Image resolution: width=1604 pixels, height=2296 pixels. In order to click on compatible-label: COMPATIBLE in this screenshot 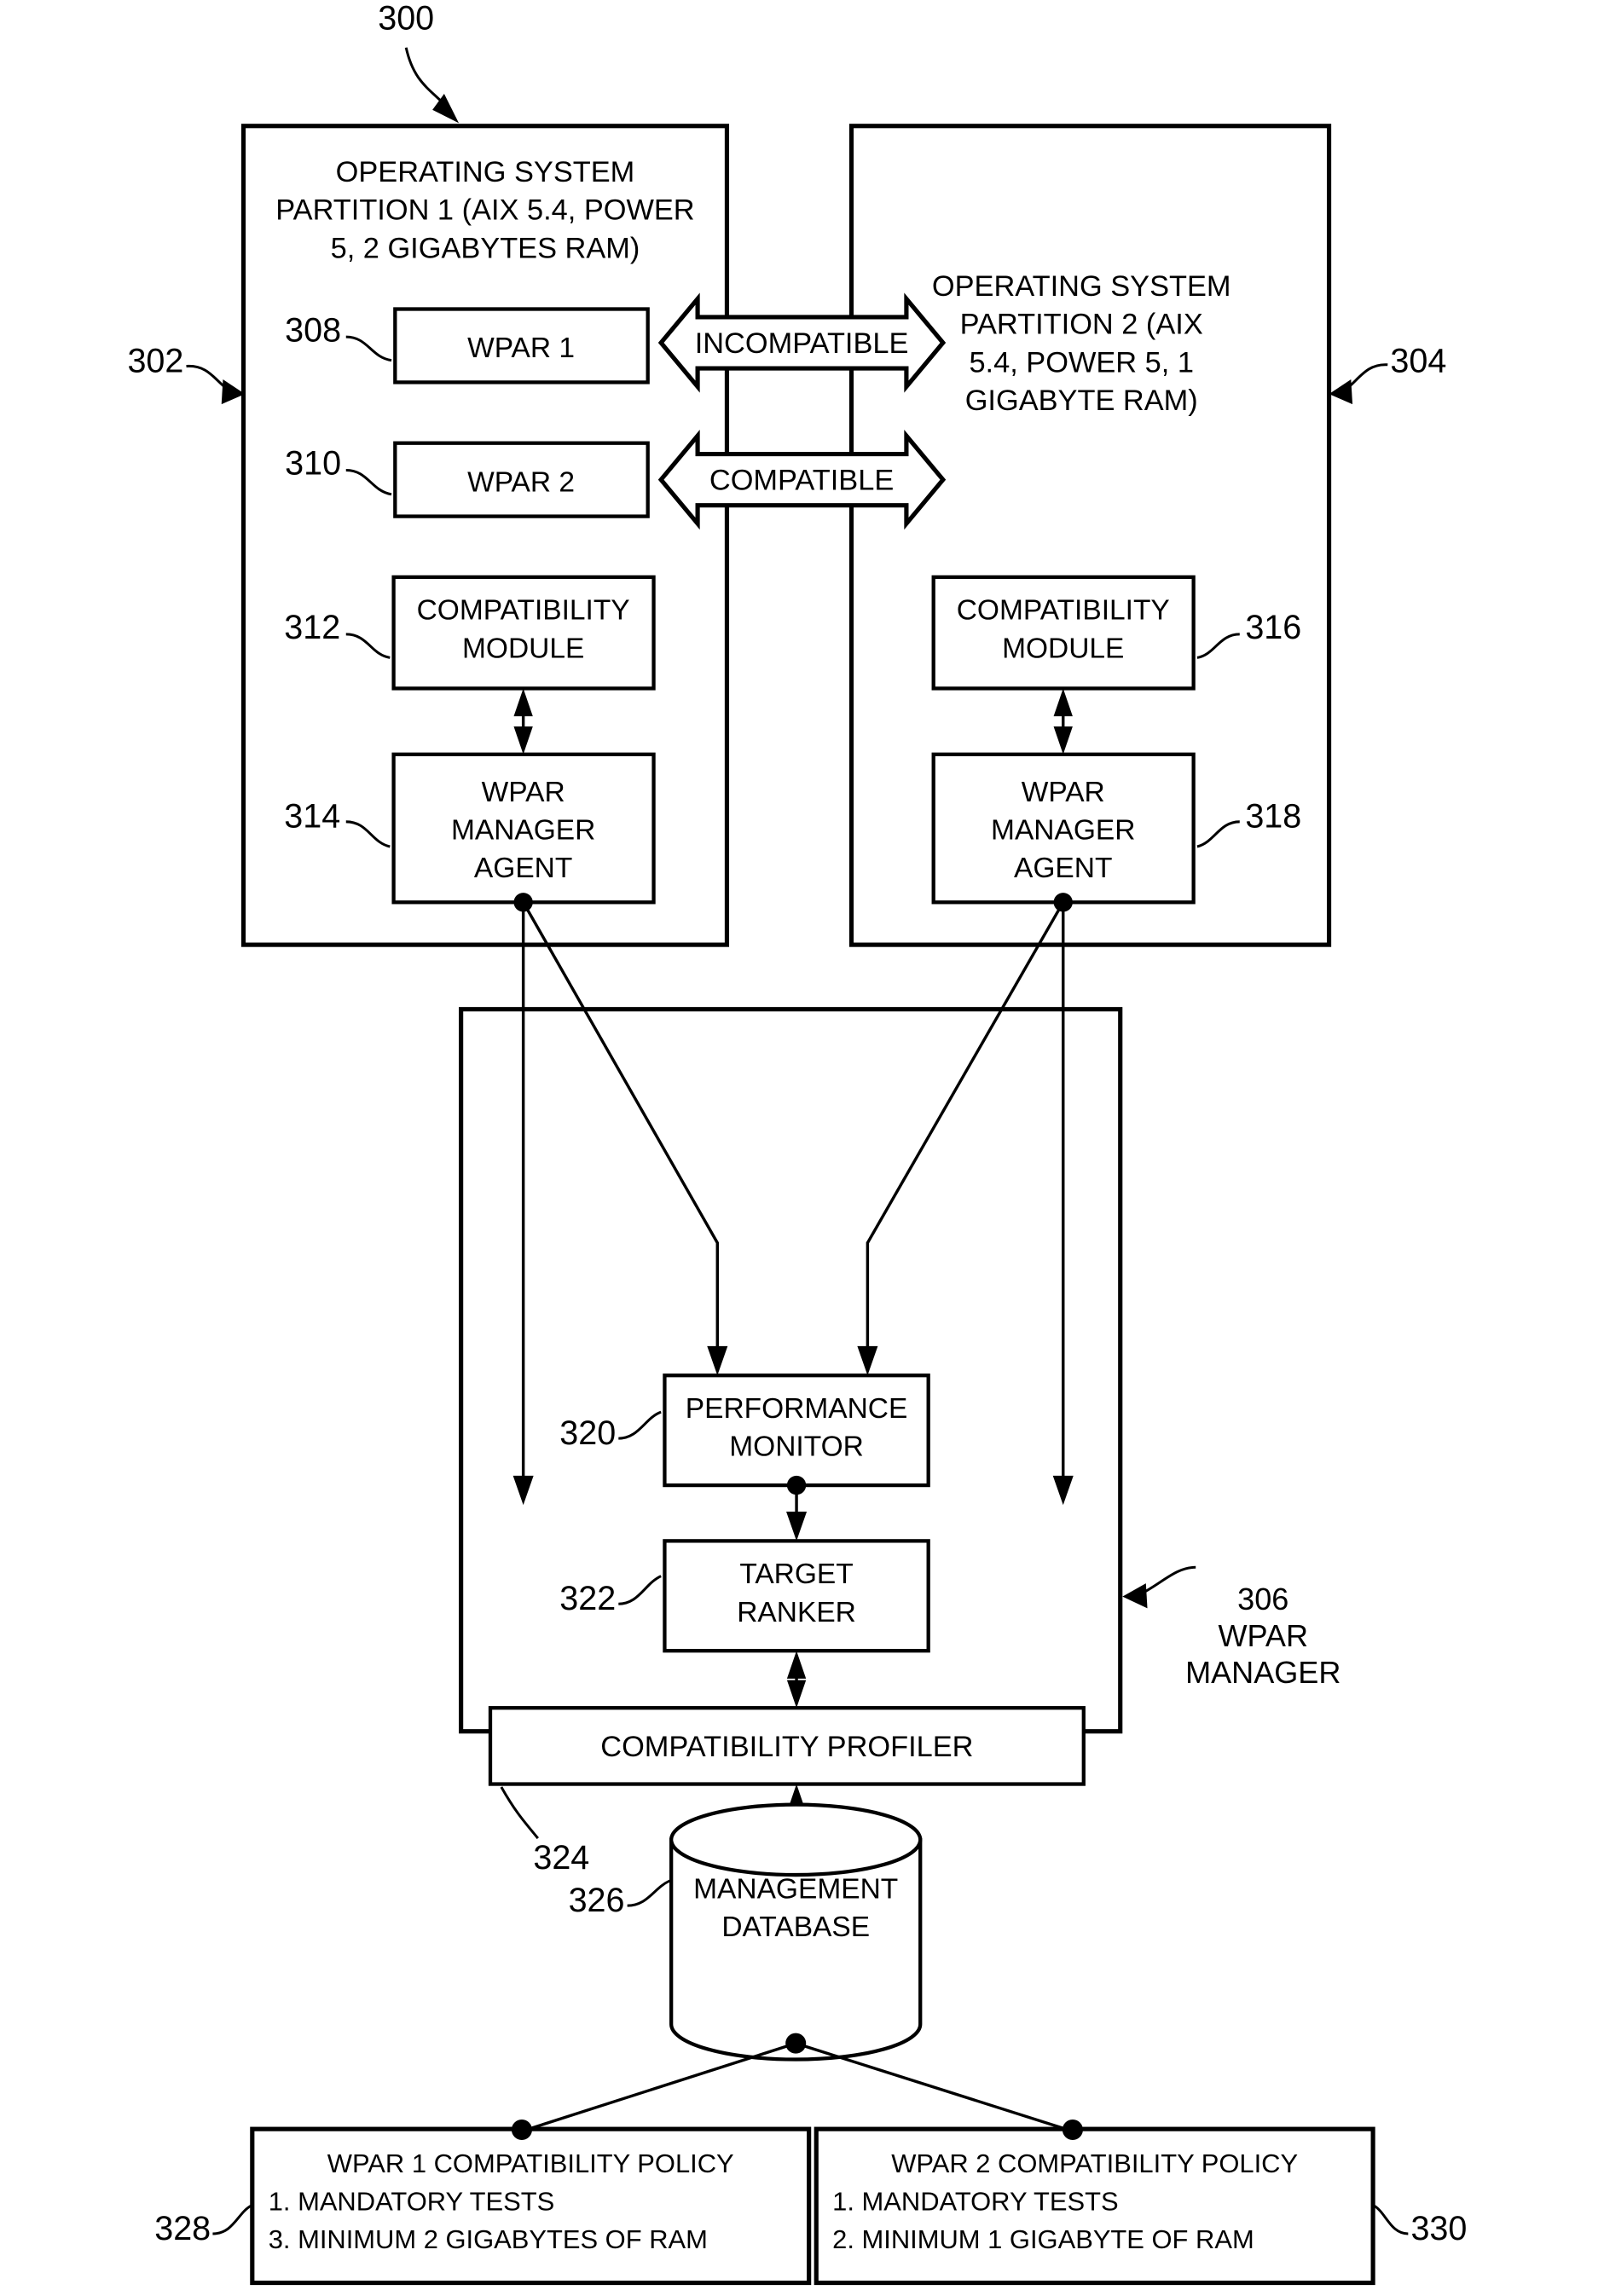, I will do `click(802, 481)`.